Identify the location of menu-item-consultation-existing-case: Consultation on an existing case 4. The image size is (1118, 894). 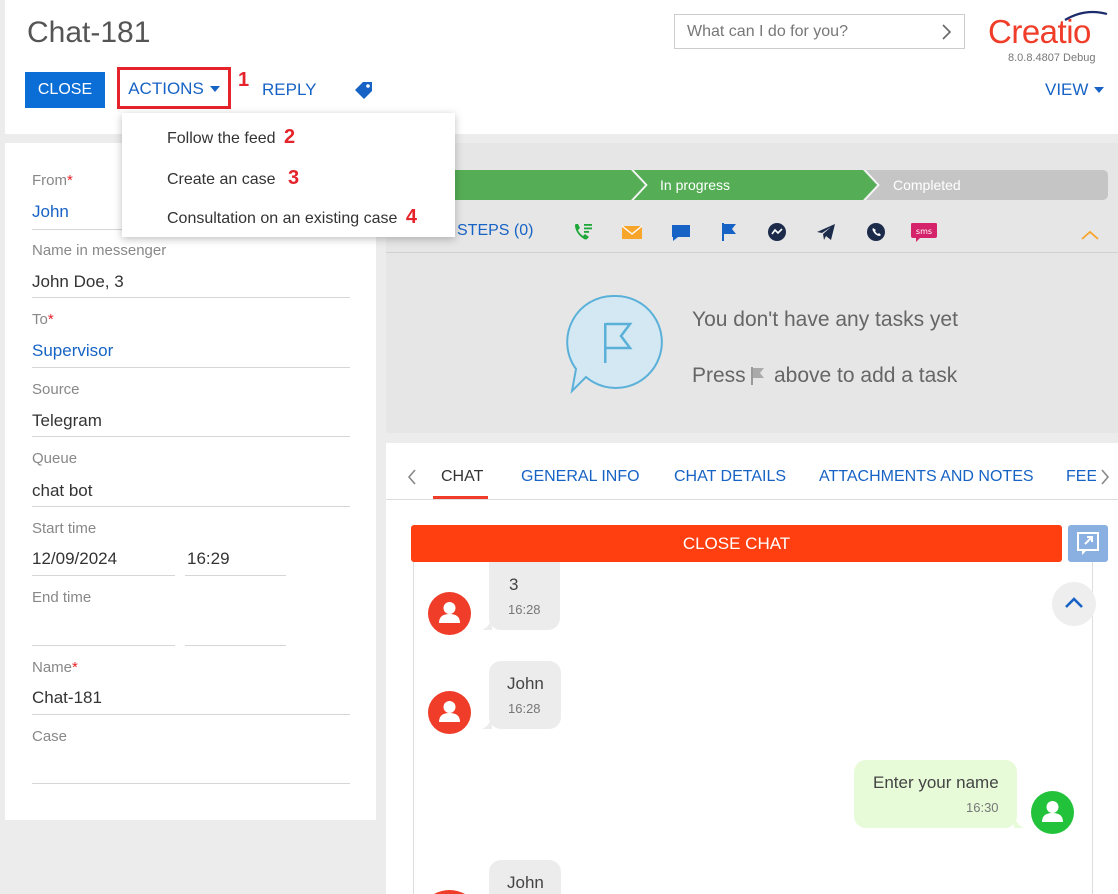
(292, 217).